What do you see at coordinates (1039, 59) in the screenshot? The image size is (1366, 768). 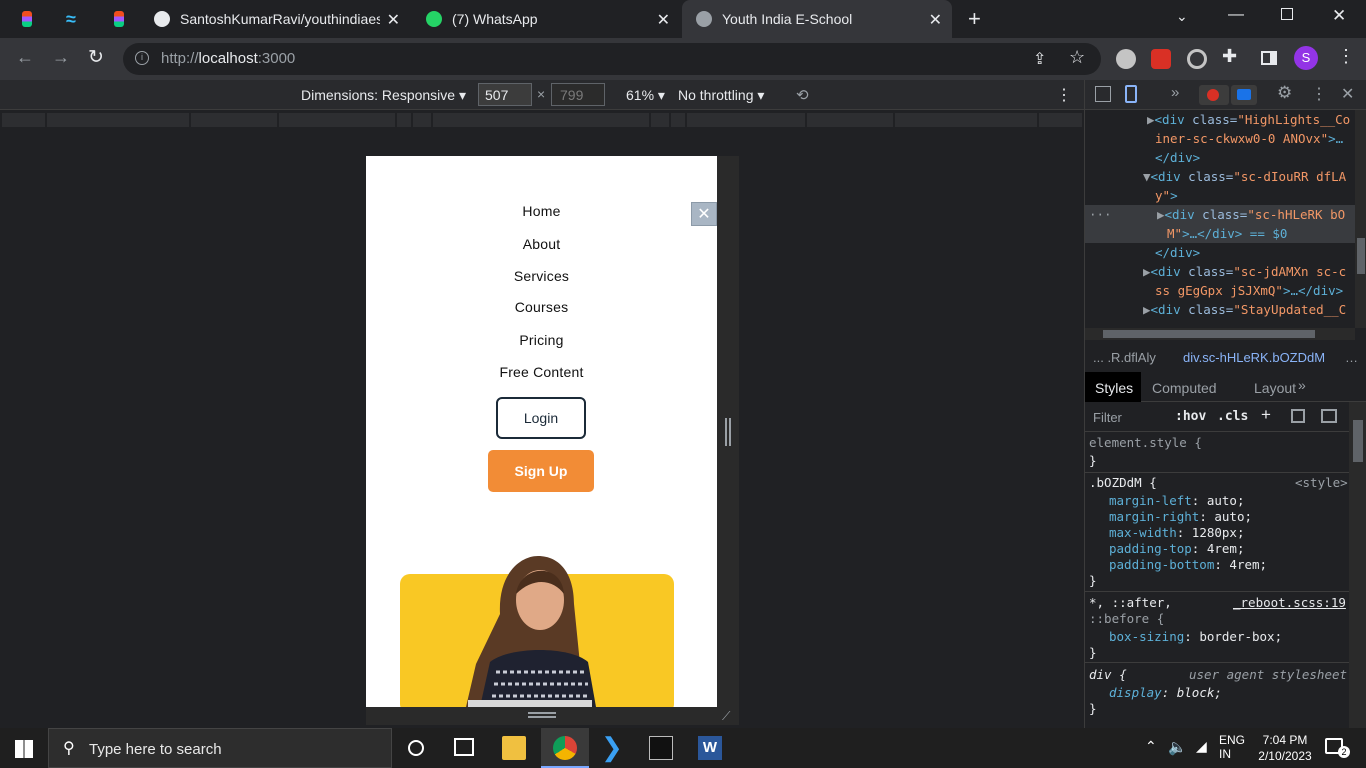 I see `share-icon: ⇪` at bounding box center [1039, 59].